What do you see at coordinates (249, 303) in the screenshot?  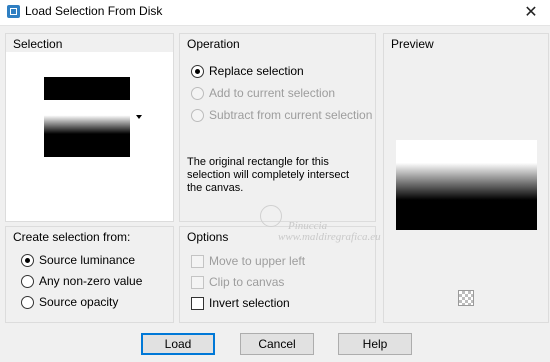 I see `checkbox-label: Invert selection` at bounding box center [249, 303].